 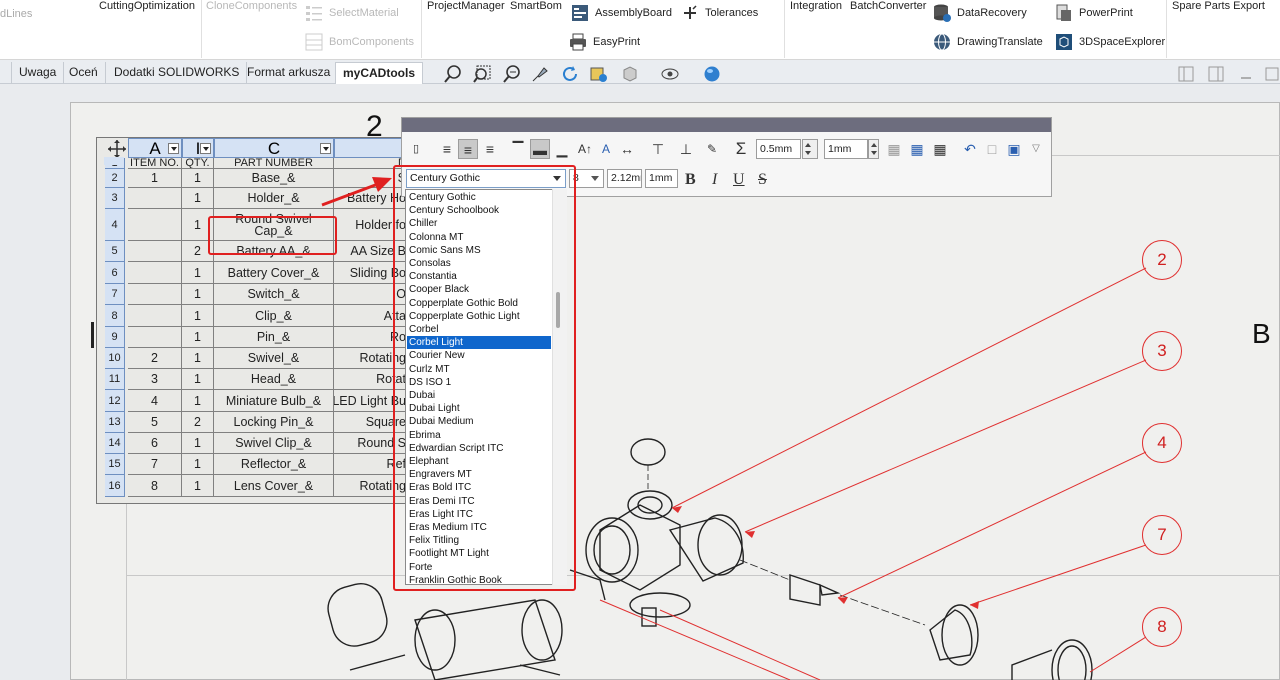 What do you see at coordinates (155, 379) in the screenshot?
I see `bom-cell: 3` at bounding box center [155, 379].